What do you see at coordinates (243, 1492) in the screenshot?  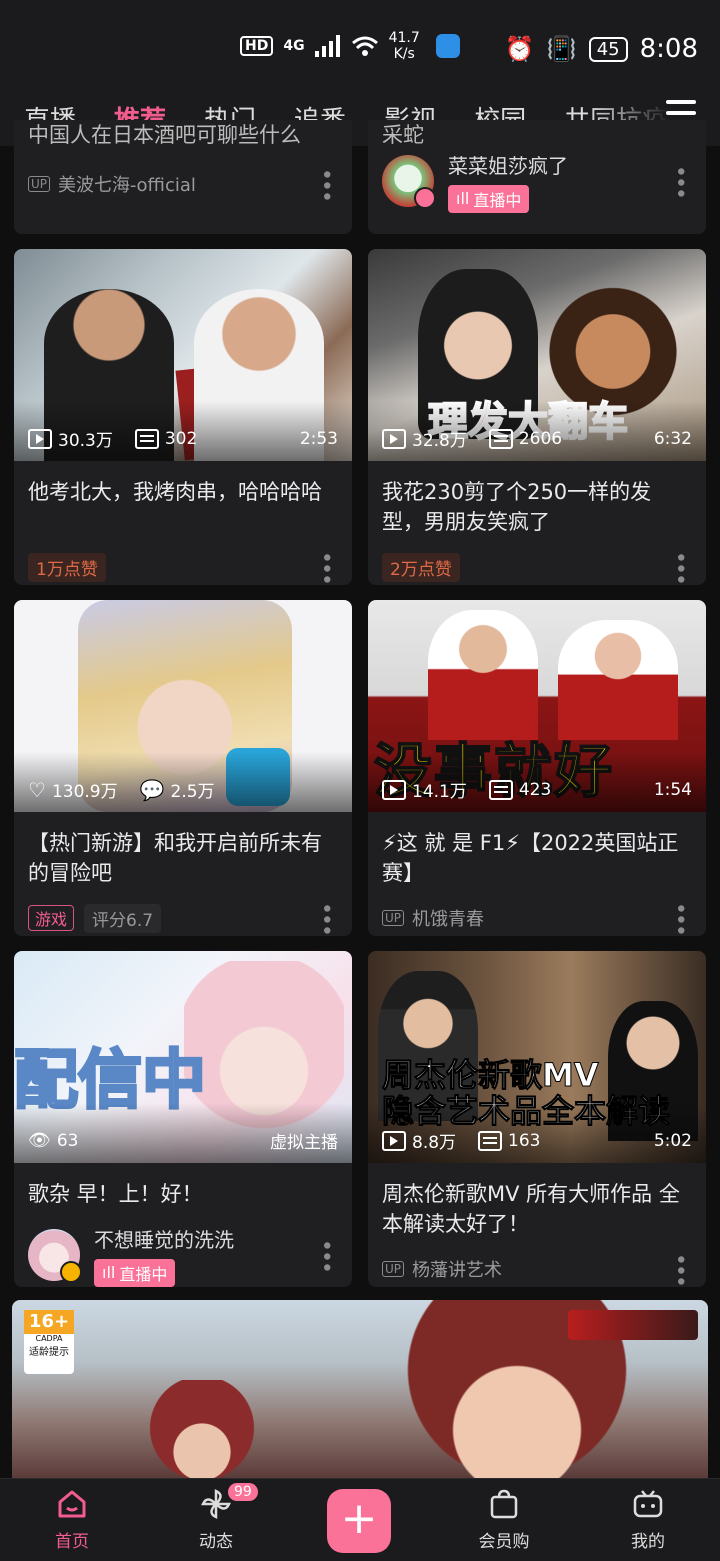 I see `notification-badge: 99` at bounding box center [243, 1492].